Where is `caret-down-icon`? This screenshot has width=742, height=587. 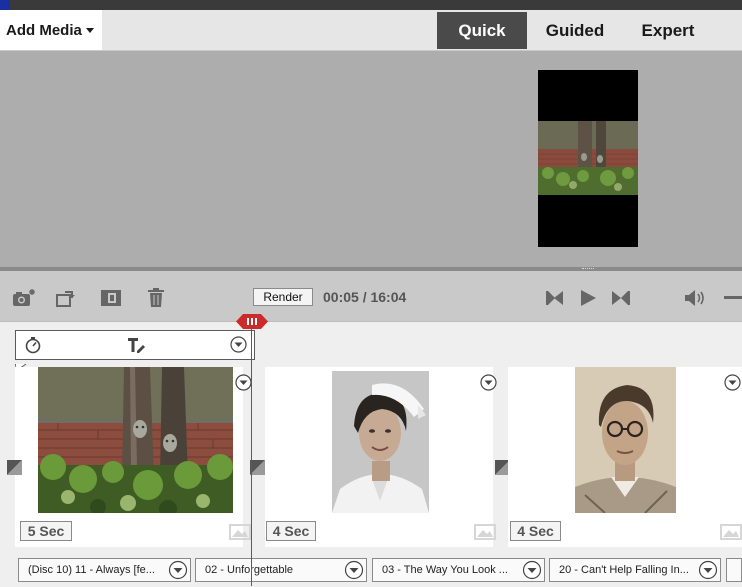
caret-down-icon is located at coordinates (89, 30).